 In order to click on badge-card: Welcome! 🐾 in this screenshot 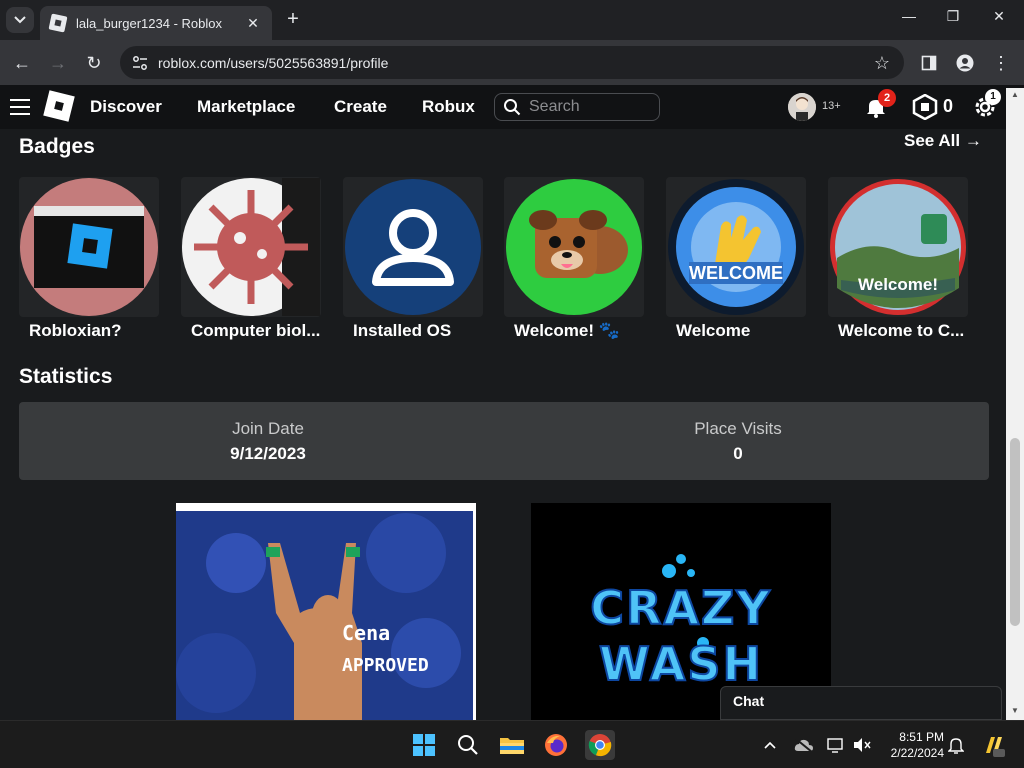, I will do `click(574, 259)`.